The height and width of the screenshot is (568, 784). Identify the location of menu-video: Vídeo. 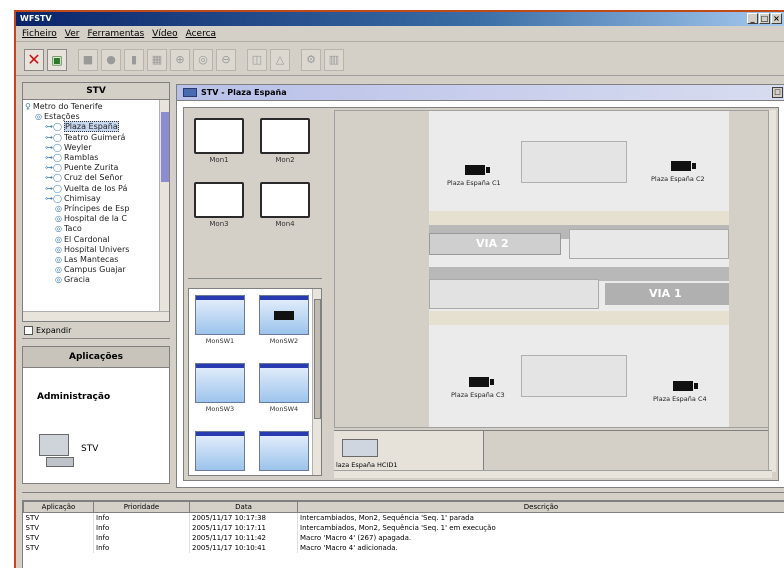
(164, 34).